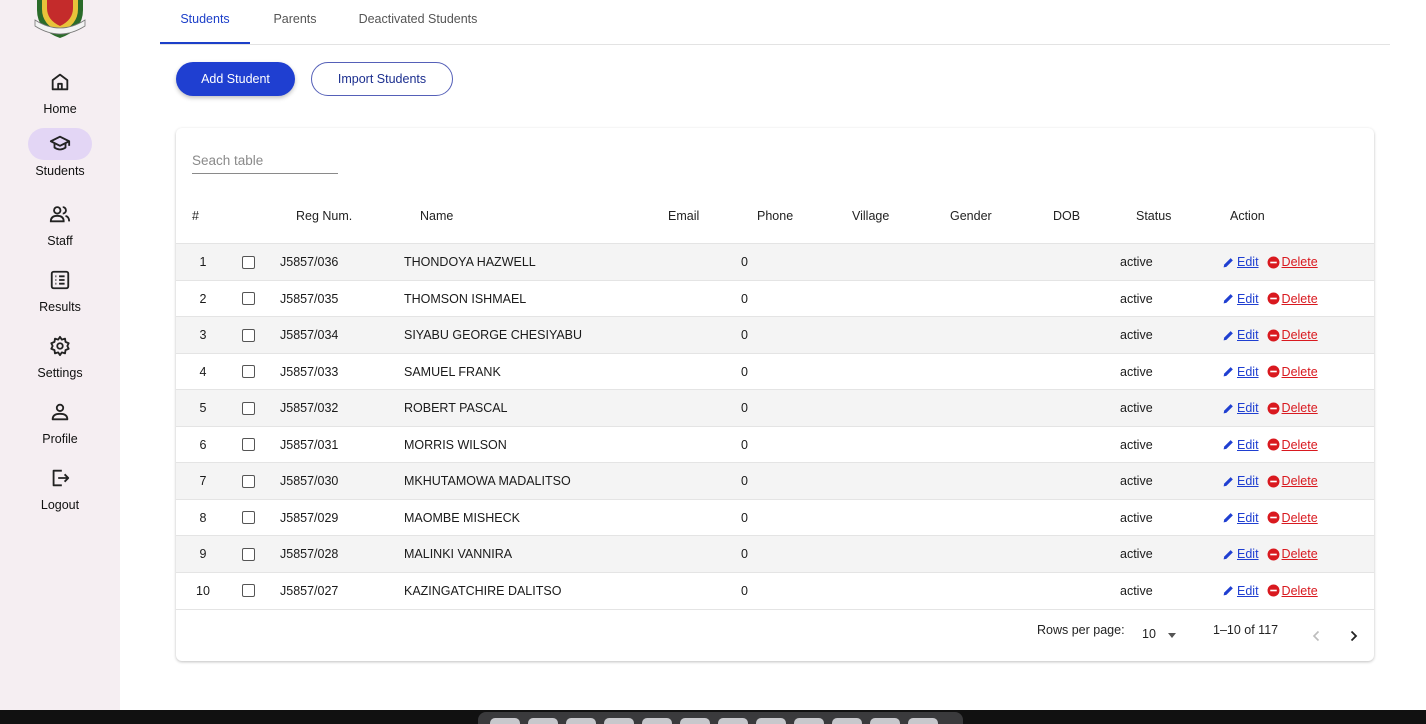 The image size is (1426, 724). I want to click on name-cell: ROBERT PASCAL, so click(456, 408).